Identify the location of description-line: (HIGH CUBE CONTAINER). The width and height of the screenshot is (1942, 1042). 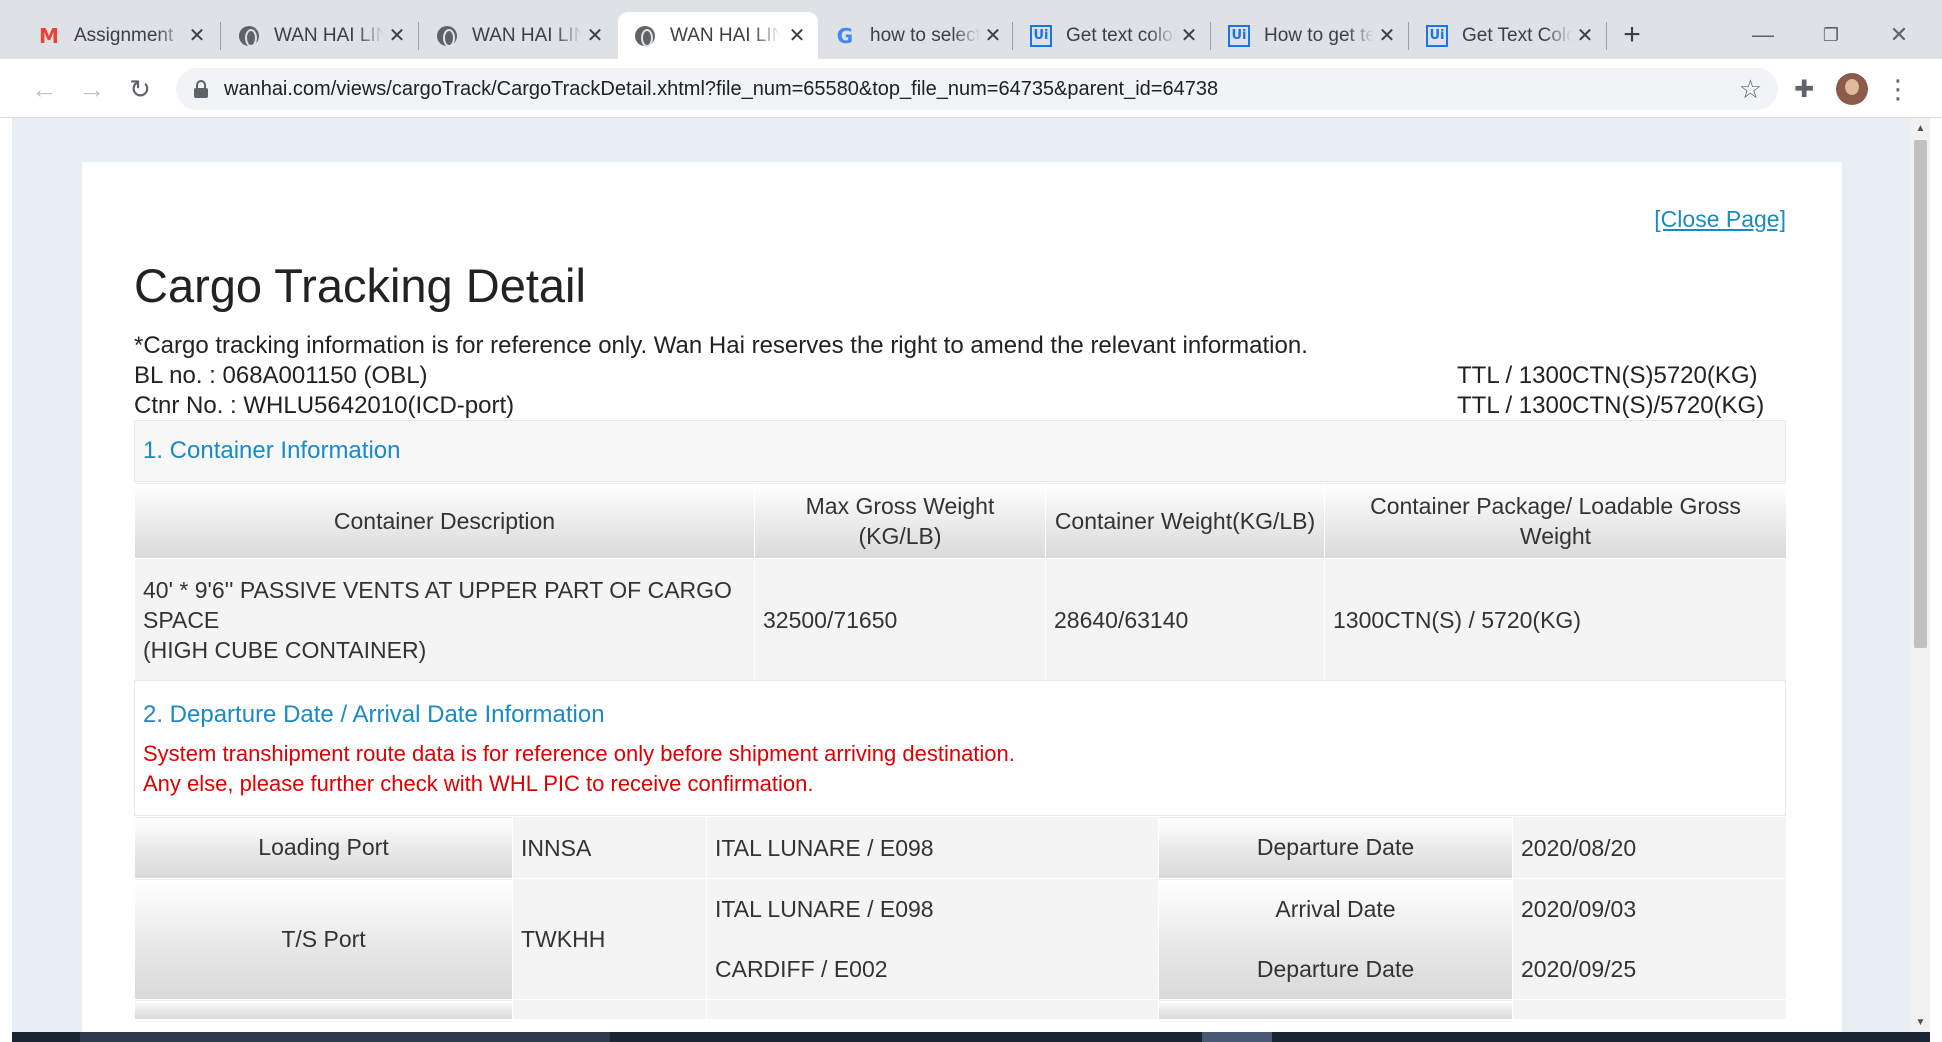
(285, 649).